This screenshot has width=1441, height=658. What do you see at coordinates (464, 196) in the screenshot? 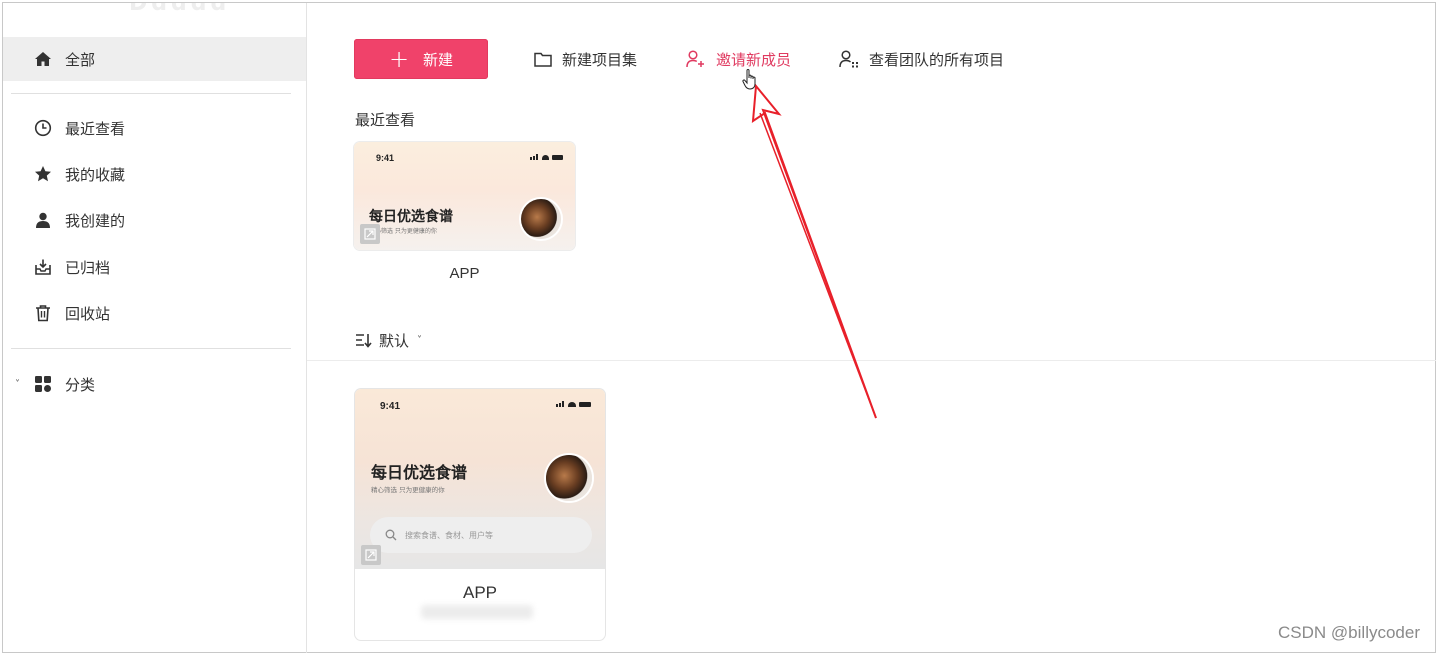
I see `recent-project-card: 9:41 每日优选食谱 精心筛选 只为更健康的你` at bounding box center [464, 196].